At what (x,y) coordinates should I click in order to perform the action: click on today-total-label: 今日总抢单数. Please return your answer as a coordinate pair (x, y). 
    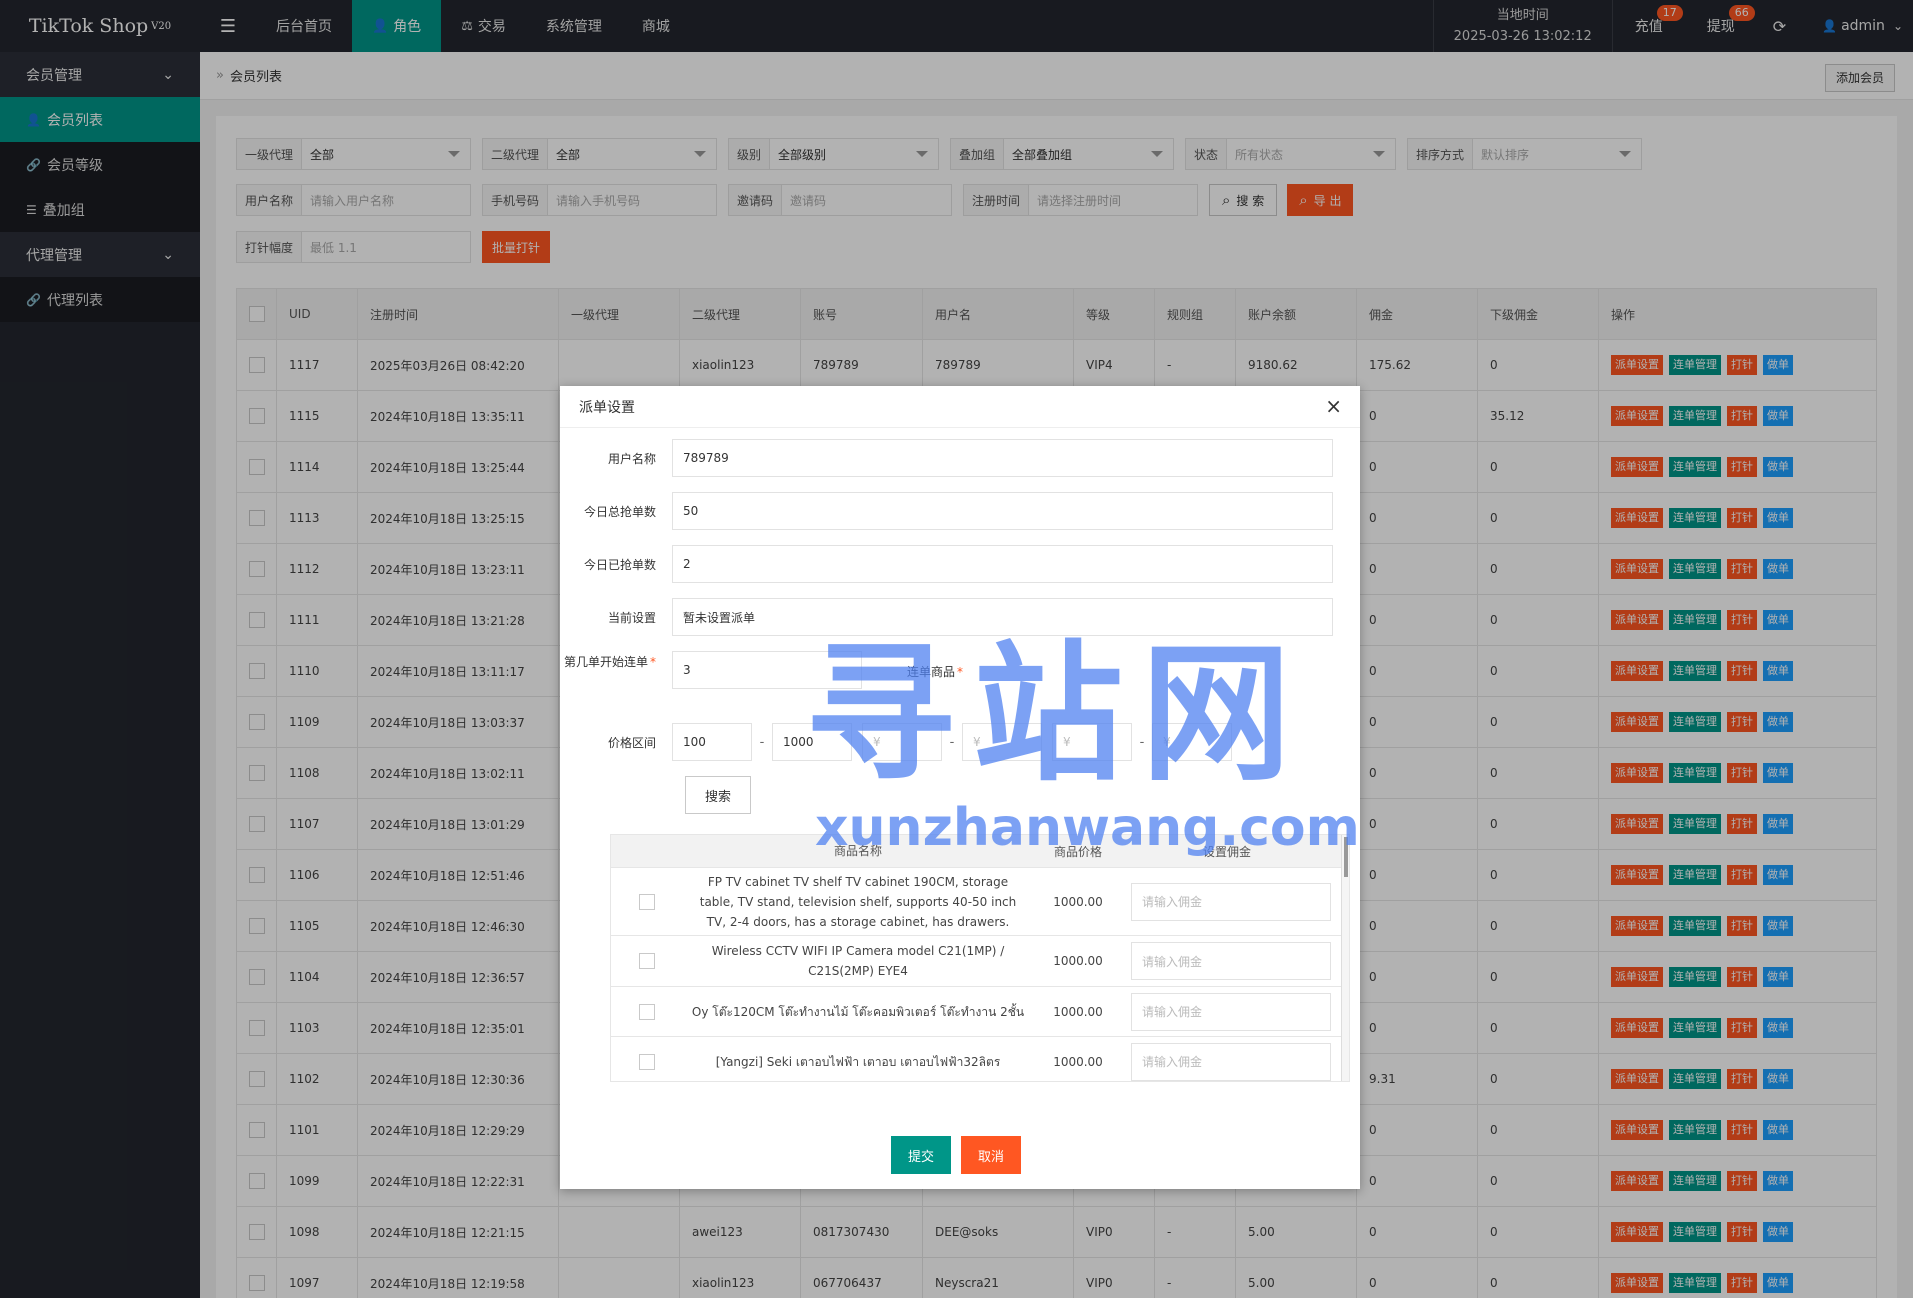
    Looking at the image, I should click on (619, 511).